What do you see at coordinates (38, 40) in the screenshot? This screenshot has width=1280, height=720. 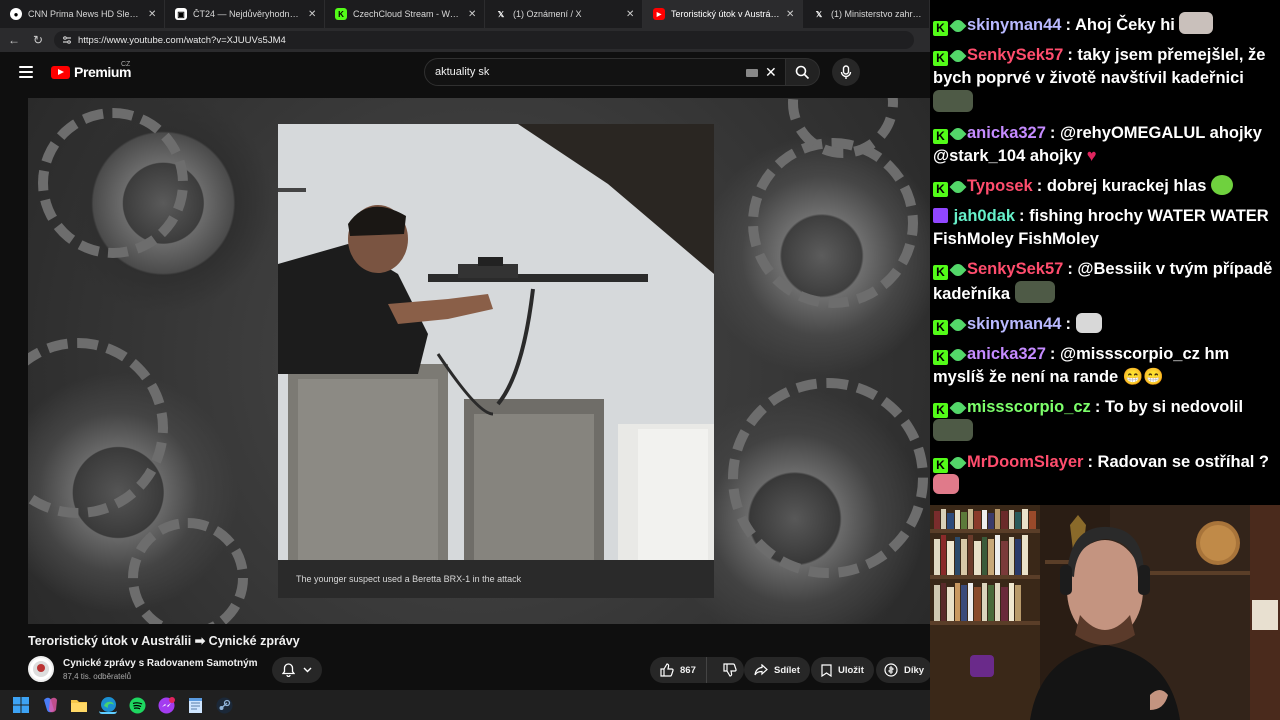 I see `reload-icon: ↻` at bounding box center [38, 40].